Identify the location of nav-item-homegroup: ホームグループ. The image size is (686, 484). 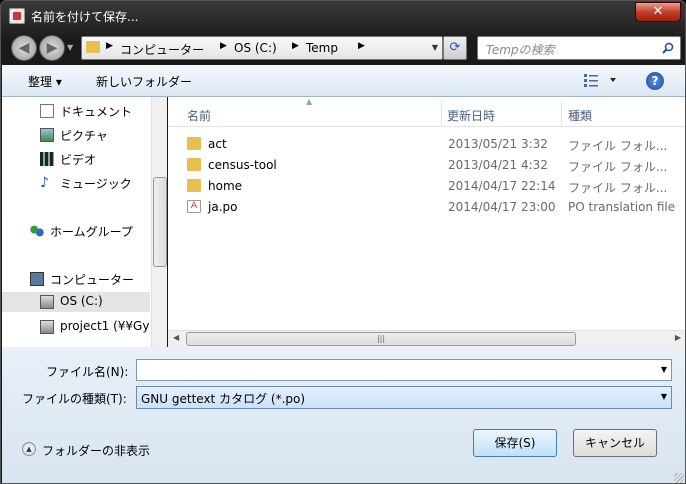
(76, 231).